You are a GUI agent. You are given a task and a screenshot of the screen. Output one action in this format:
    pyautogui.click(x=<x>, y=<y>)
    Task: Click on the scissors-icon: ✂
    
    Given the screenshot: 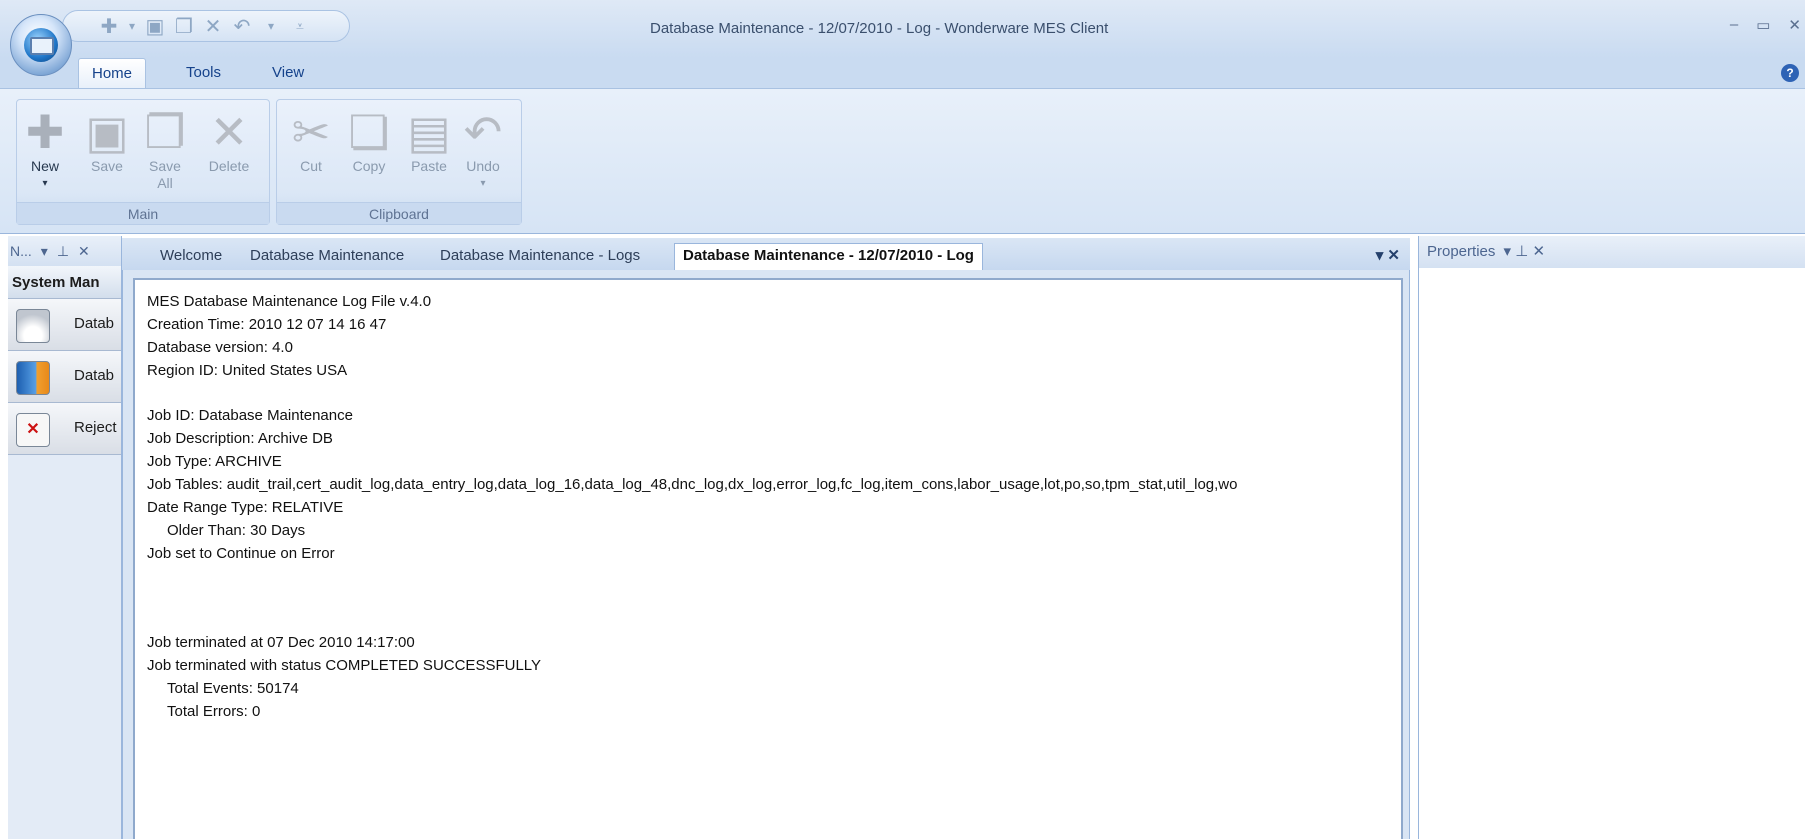 What is the action you would take?
    pyautogui.click(x=311, y=132)
    